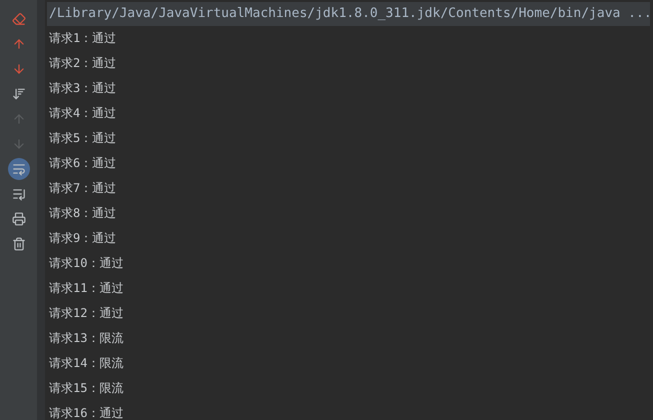  I want to click on eraser-icon, so click(19, 19).